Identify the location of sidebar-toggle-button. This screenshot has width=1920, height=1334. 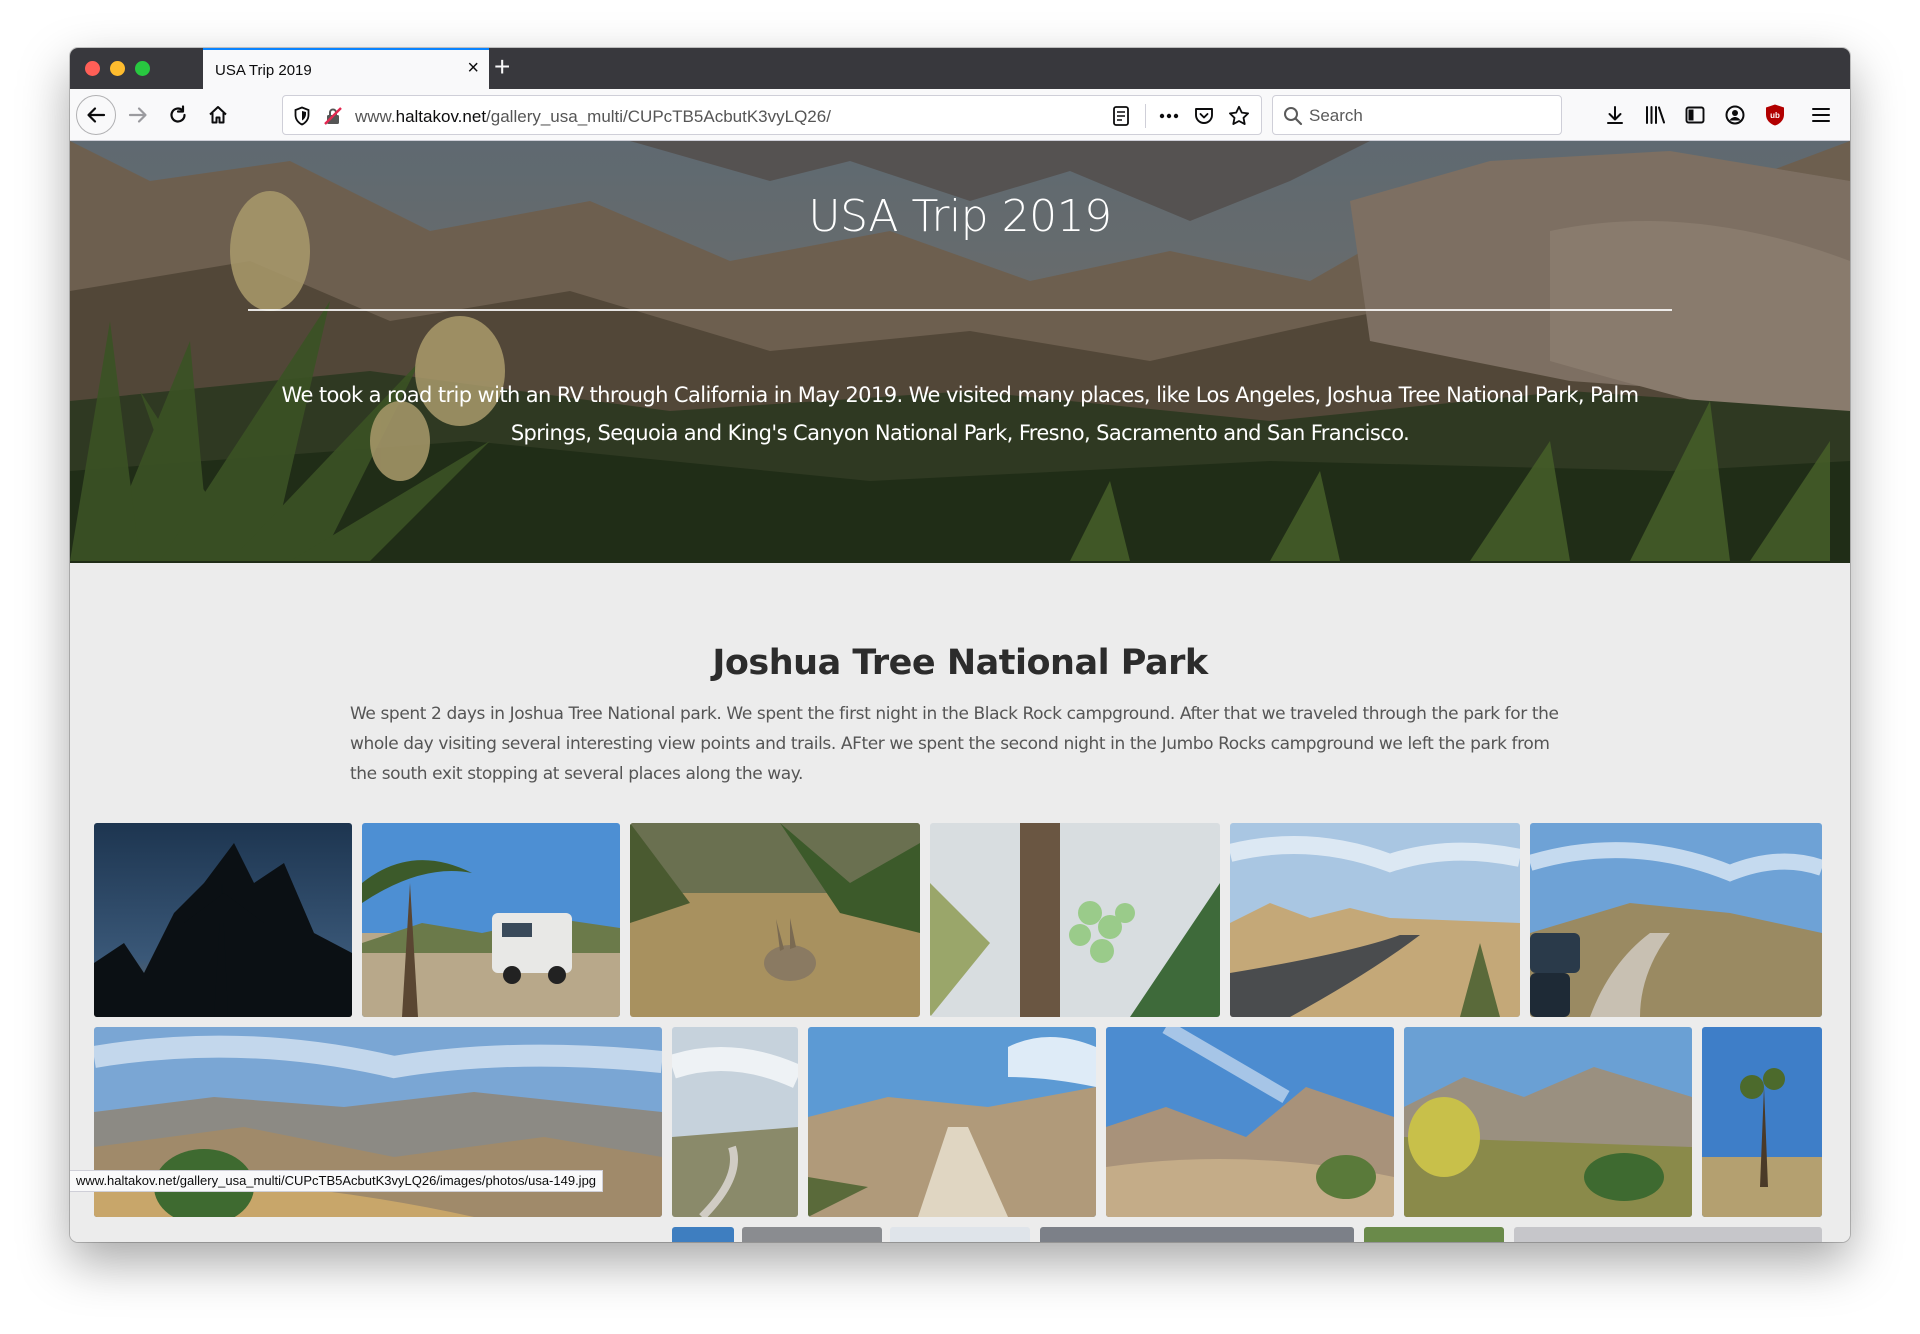
(1695, 115).